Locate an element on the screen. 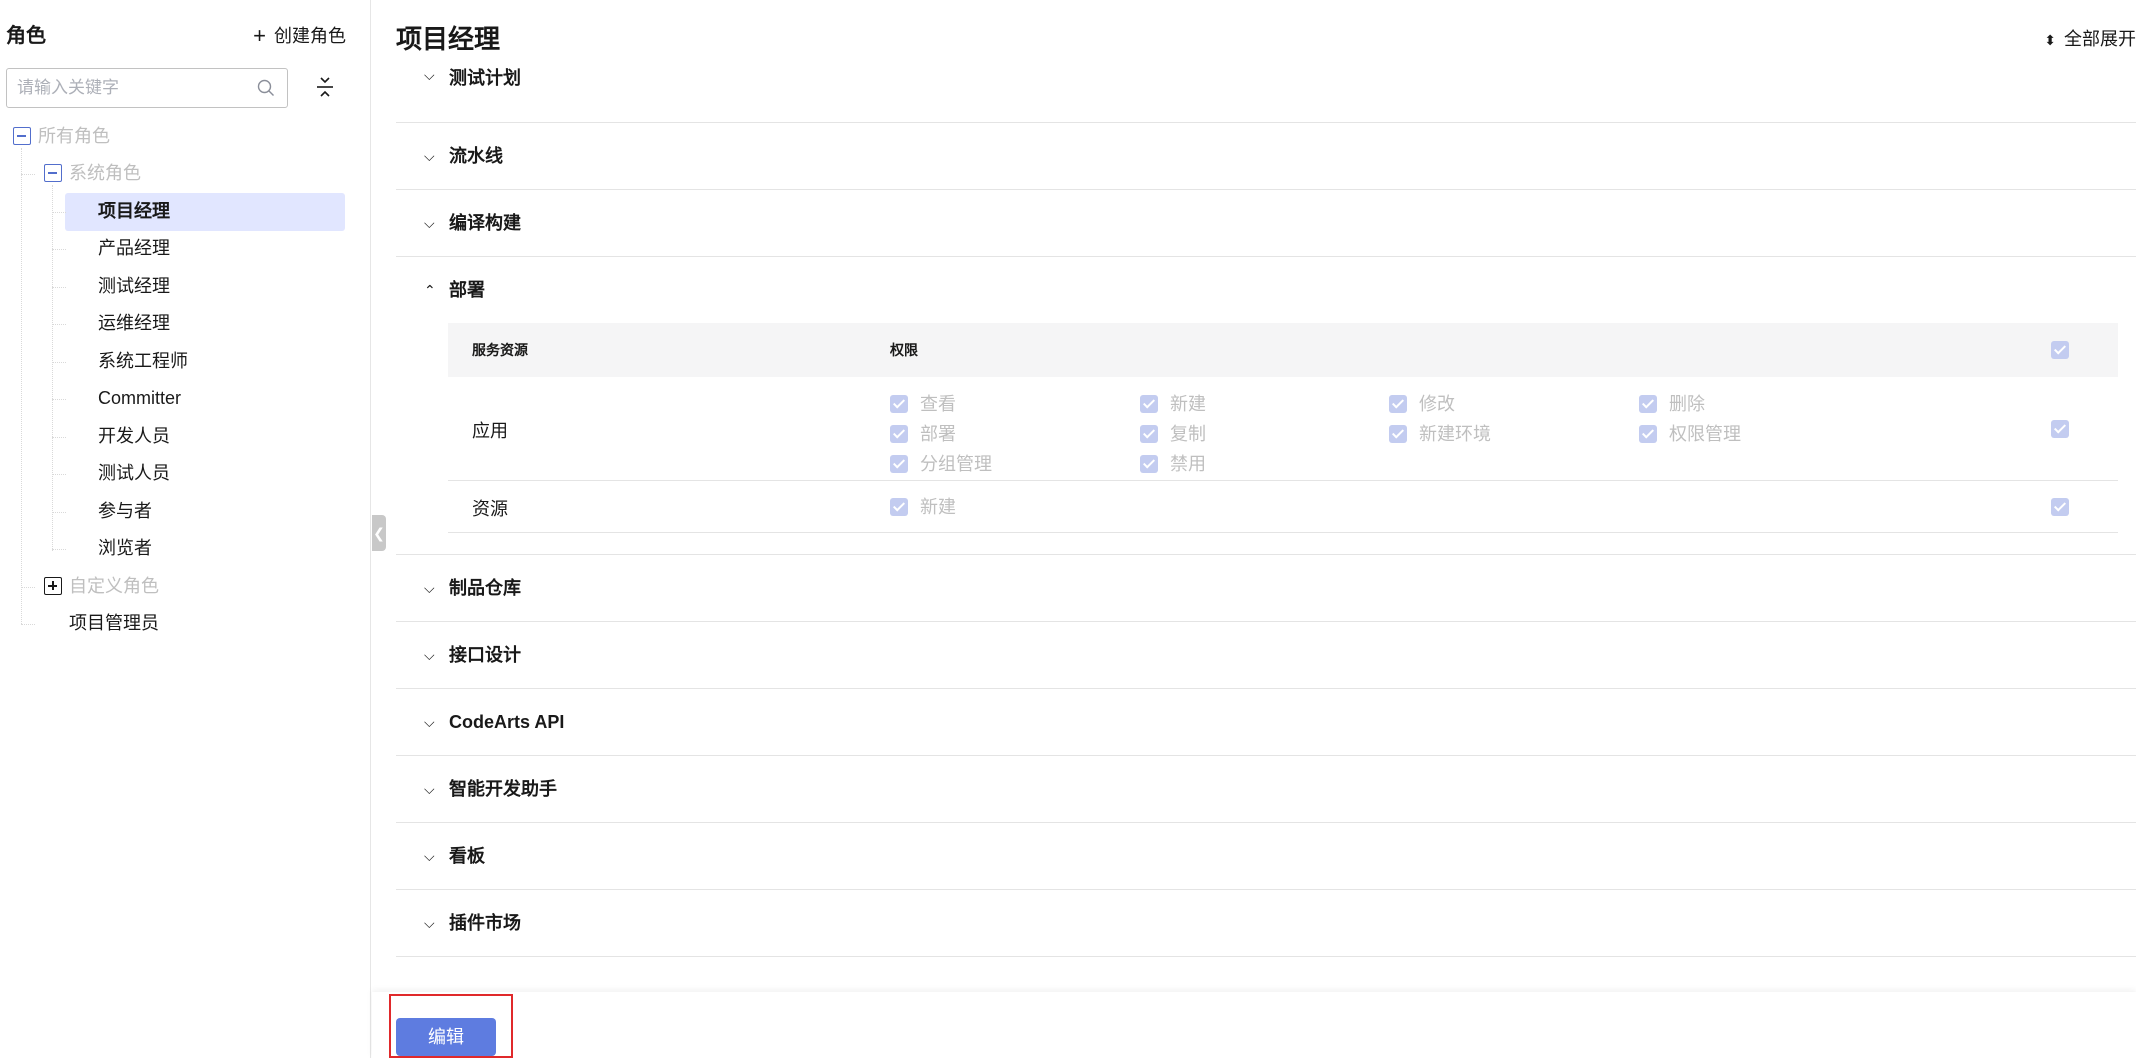 The width and height of the screenshot is (2136, 1058). expand-toggle-icon is located at coordinates (53, 586).